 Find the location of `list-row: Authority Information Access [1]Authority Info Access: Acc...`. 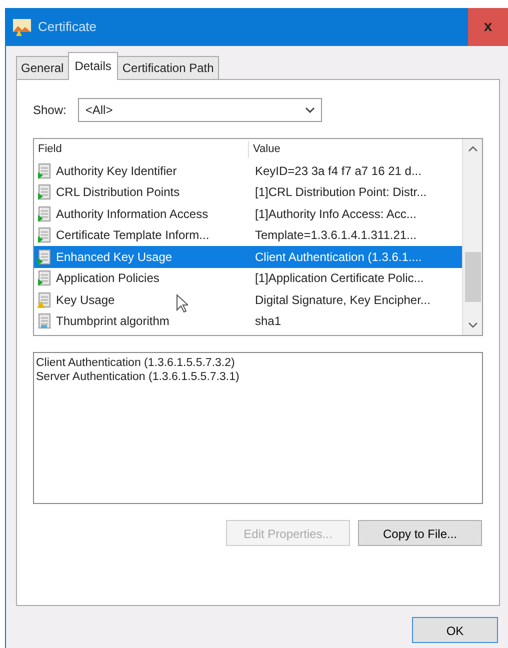

list-row: Authority Information Access [1]Authority Info Access: Acc... is located at coordinates (248, 213).